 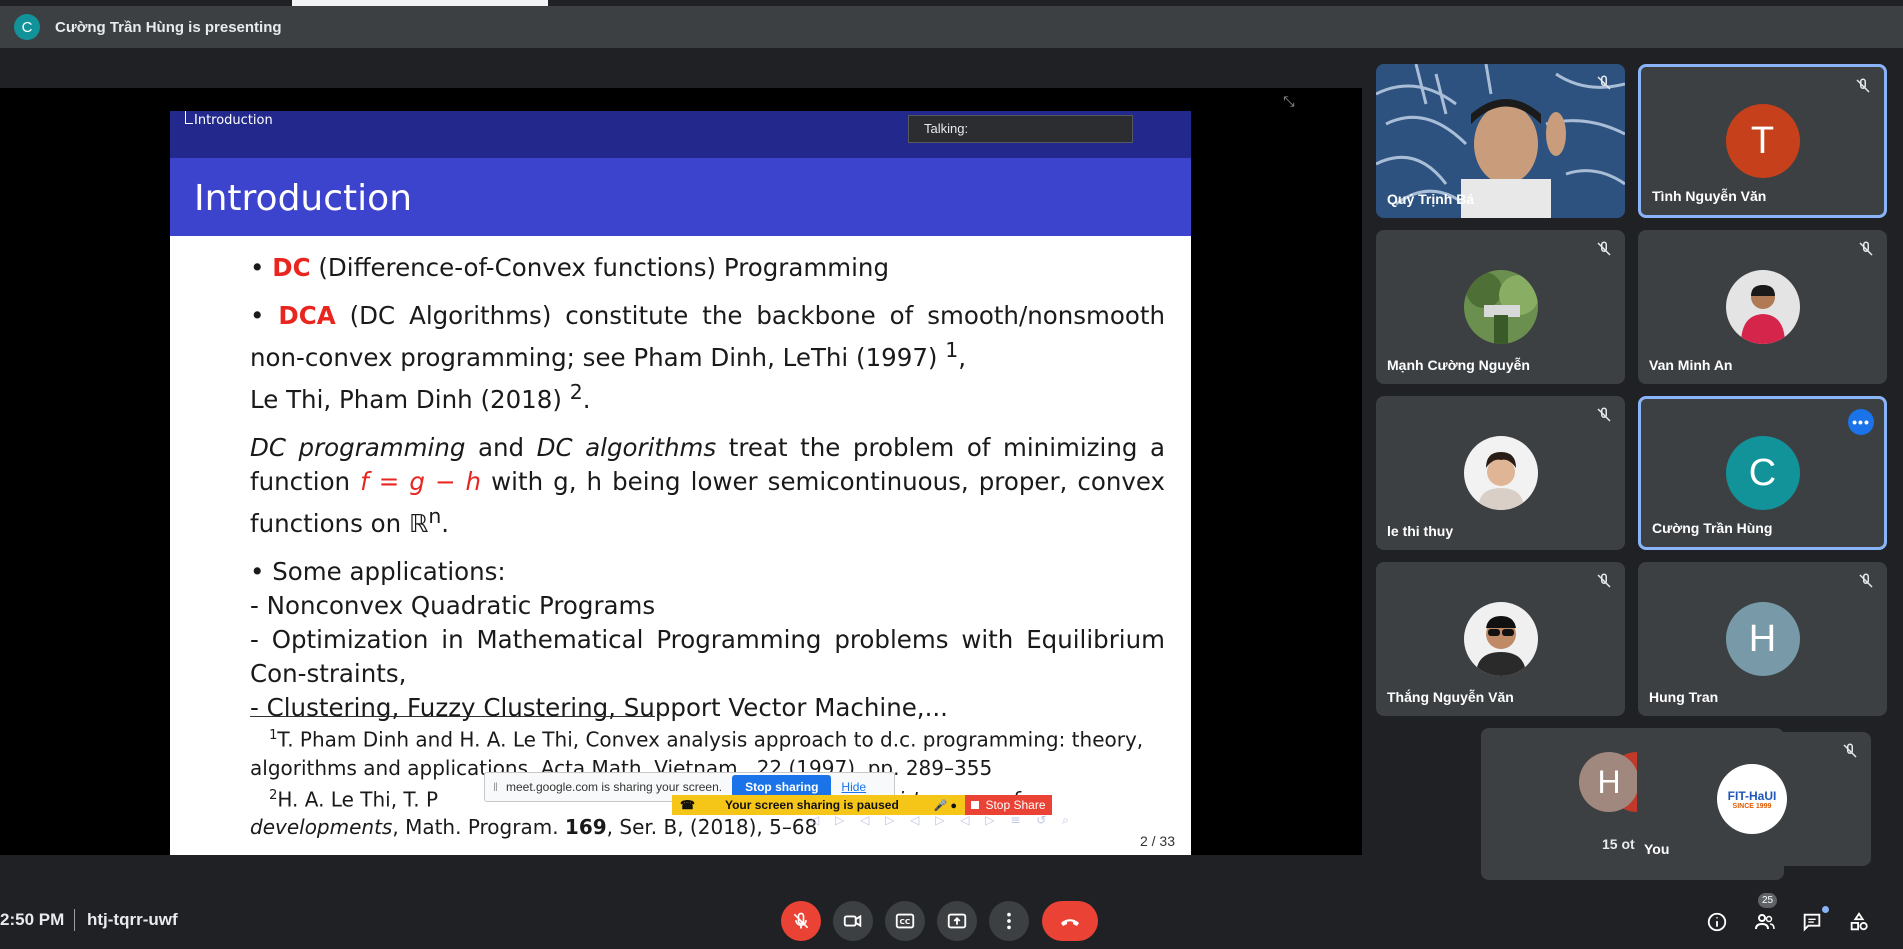 What do you see at coordinates (229, 119) in the screenshot?
I see `slide-section-label: Introduction` at bounding box center [229, 119].